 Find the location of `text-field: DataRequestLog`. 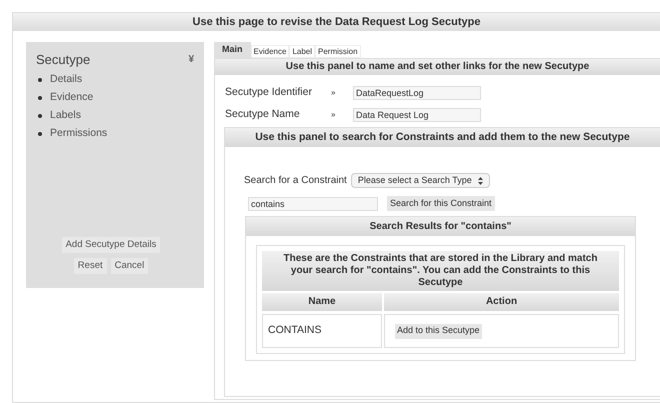

text-field: DataRequestLog is located at coordinates (417, 93).